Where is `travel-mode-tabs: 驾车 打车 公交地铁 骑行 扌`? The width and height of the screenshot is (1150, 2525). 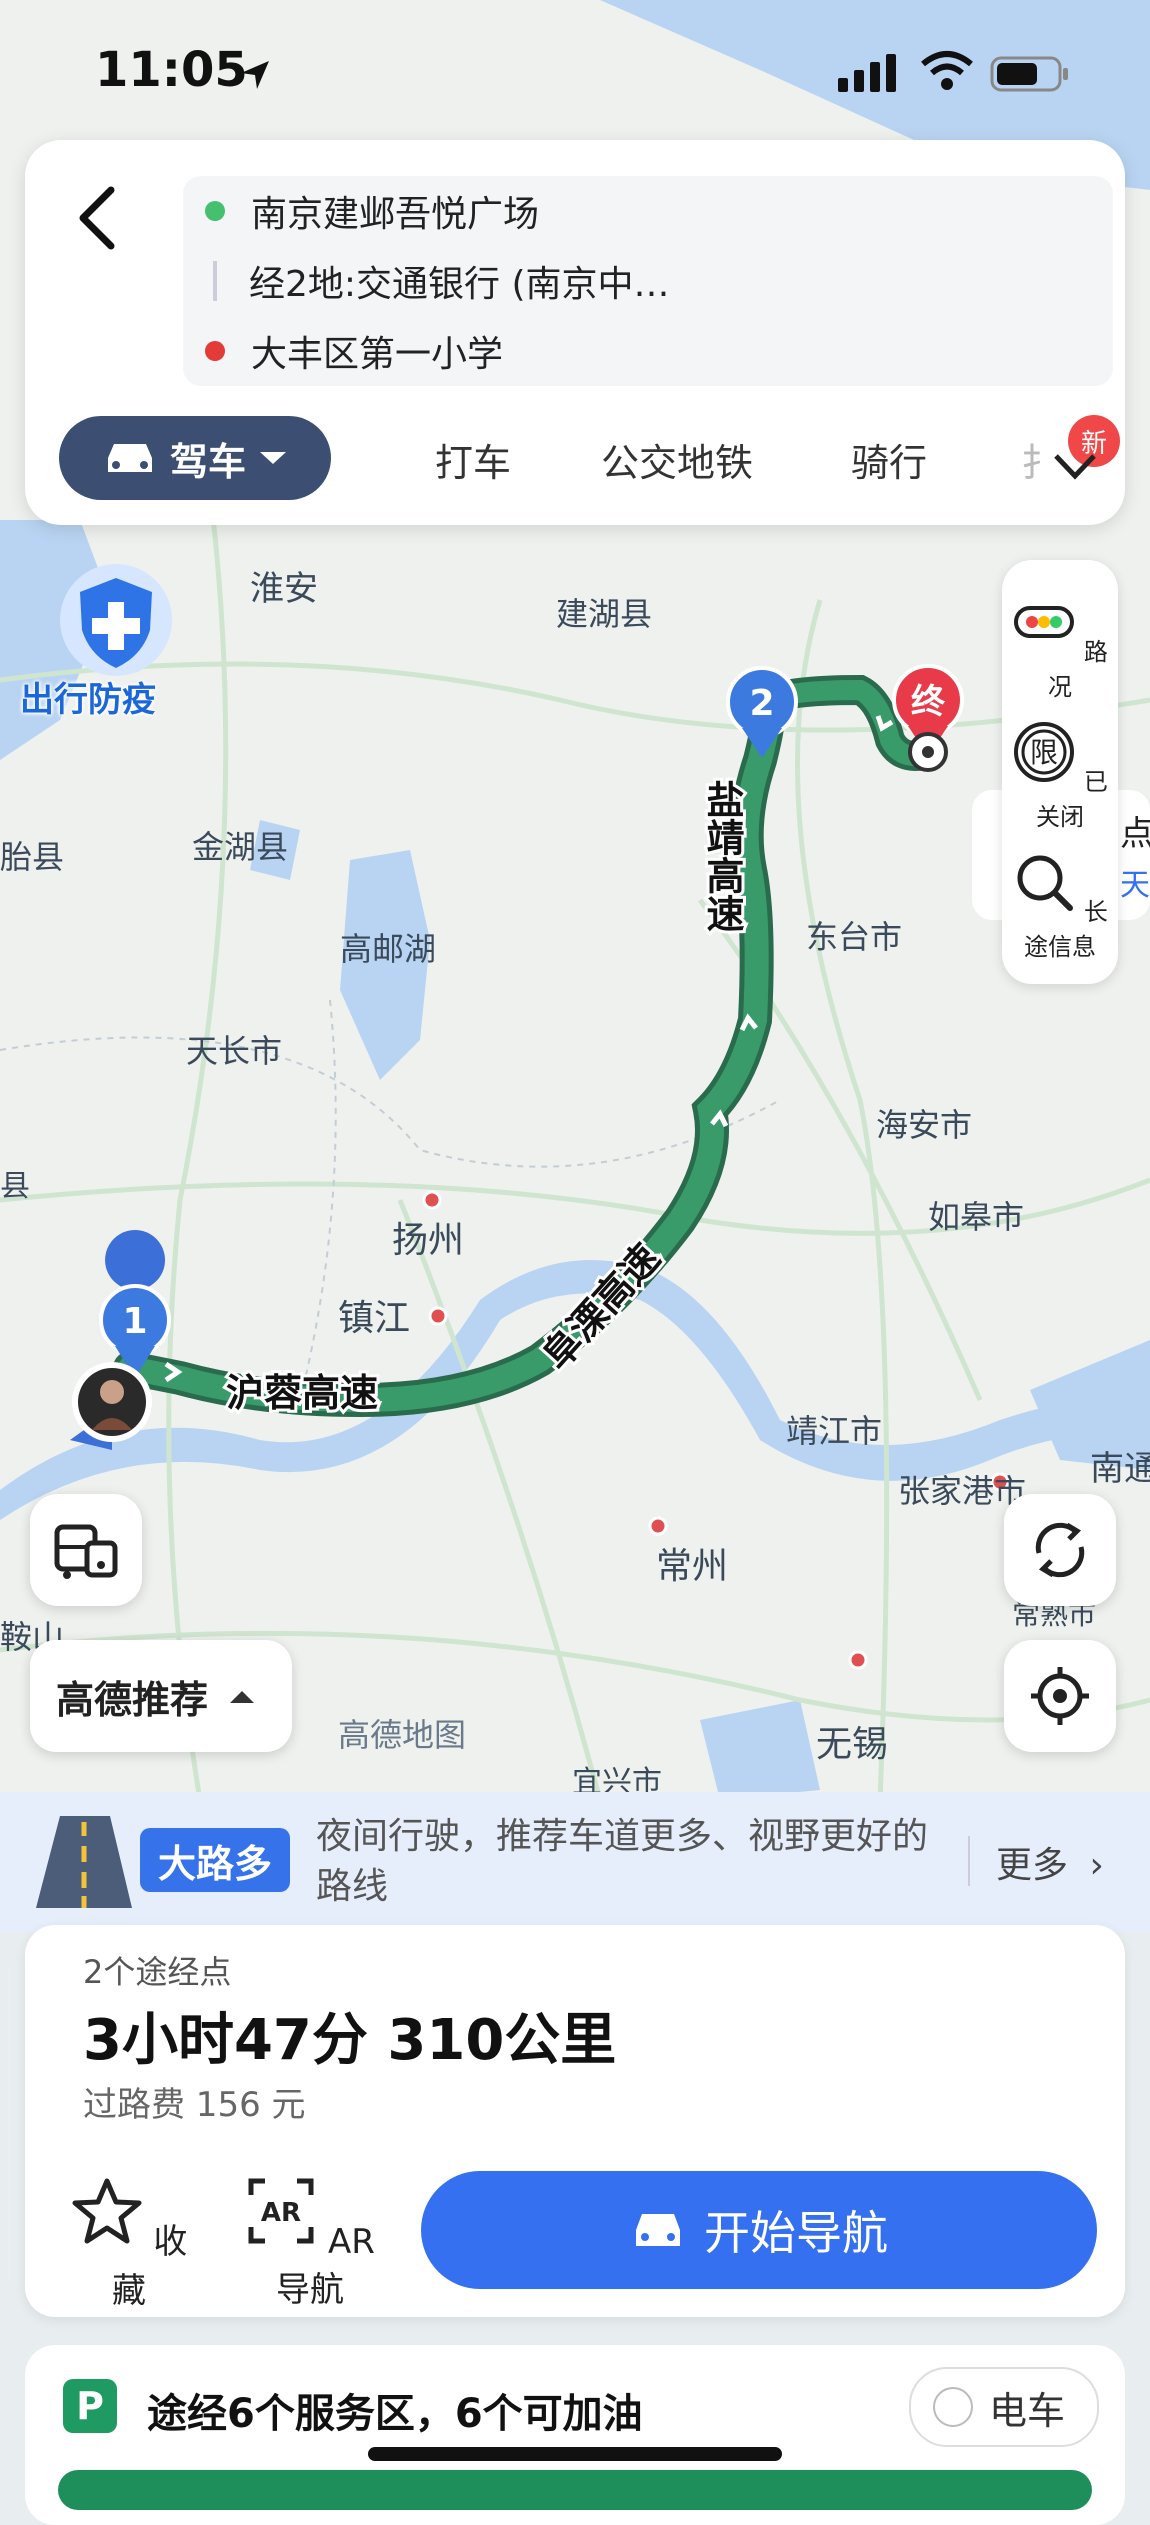
travel-mode-tabs: 驾车 打车 公交地铁 骑行 扌 is located at coordinates (579, 459).